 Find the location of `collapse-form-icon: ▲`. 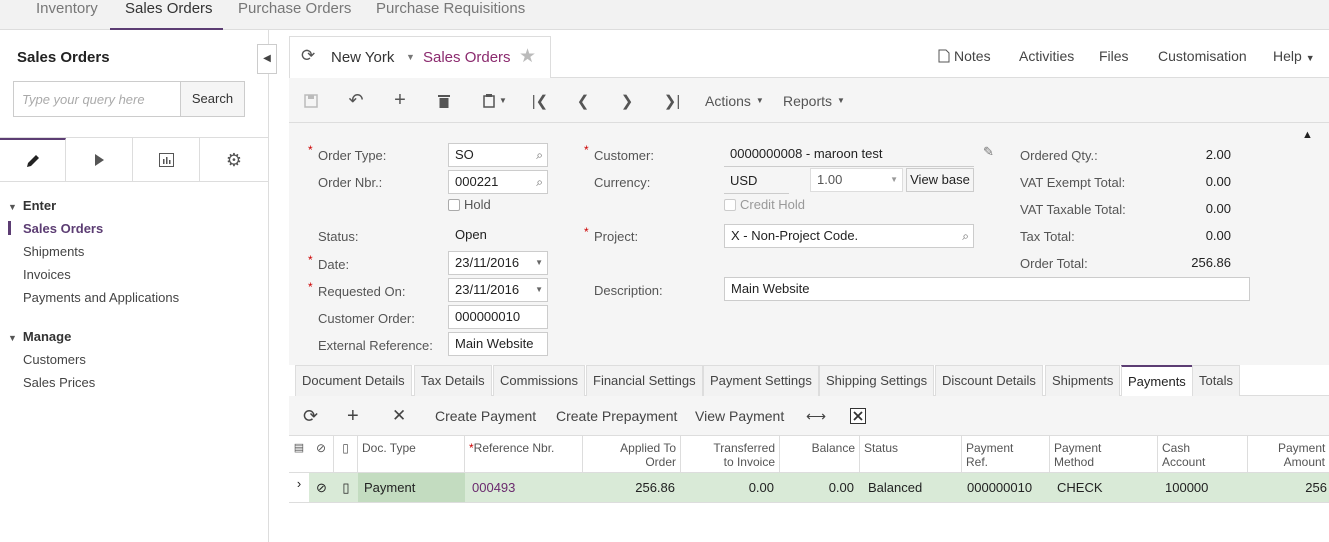

collapse-form-icon: ▲ is located at coordinates (1307, 135).